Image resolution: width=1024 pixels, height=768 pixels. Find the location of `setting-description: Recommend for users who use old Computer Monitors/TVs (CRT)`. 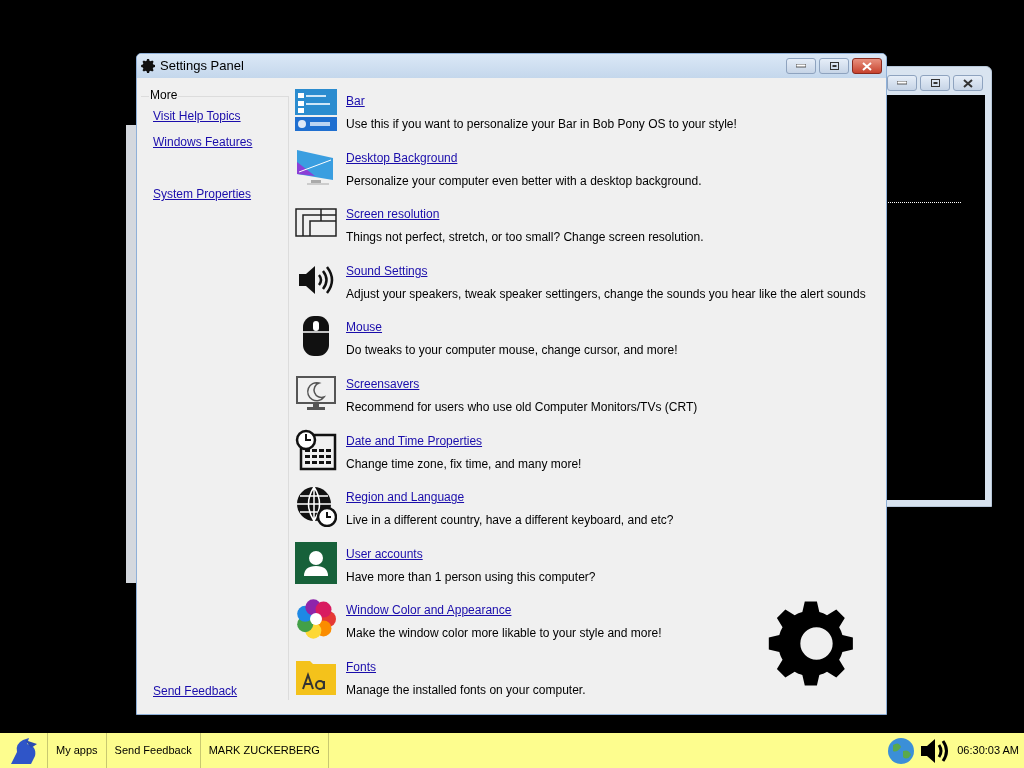

setting-description: Recommend for users who use old Computer Monitors/TVs (CRT) is located at coordinates (522, 407).